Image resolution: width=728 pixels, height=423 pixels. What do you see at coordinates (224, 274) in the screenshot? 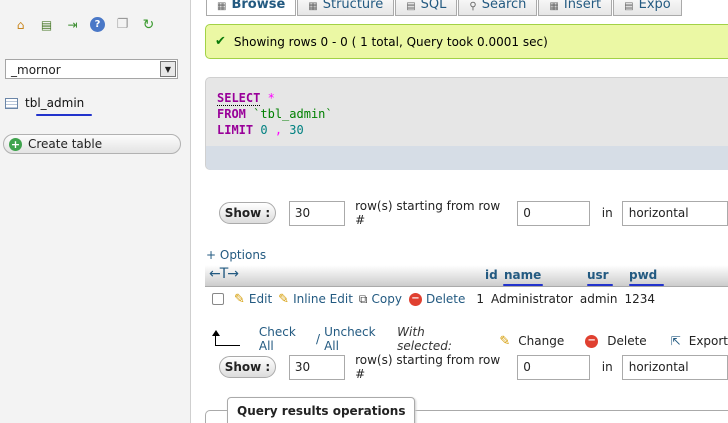
I see `column-resize-arrows-icon: ←T→` at bounding box center [224, 274].